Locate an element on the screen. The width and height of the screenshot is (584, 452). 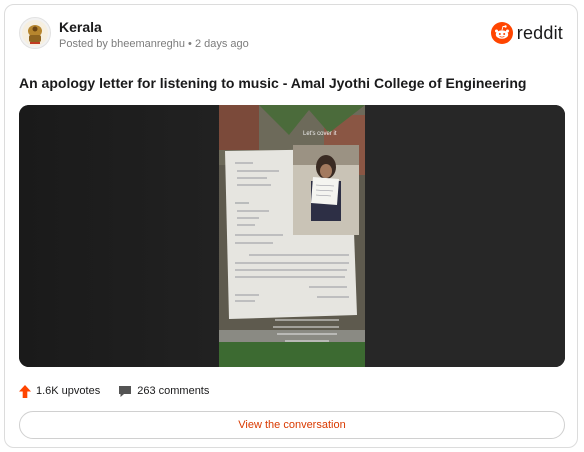
post-actions: 1.6K upvotes 263 comments is located at coordinates (123, 391).